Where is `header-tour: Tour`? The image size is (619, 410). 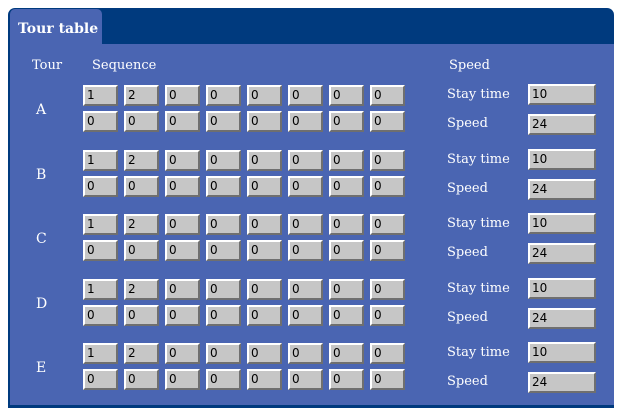 header-tour: Tour is located at coordinates (47, 65).